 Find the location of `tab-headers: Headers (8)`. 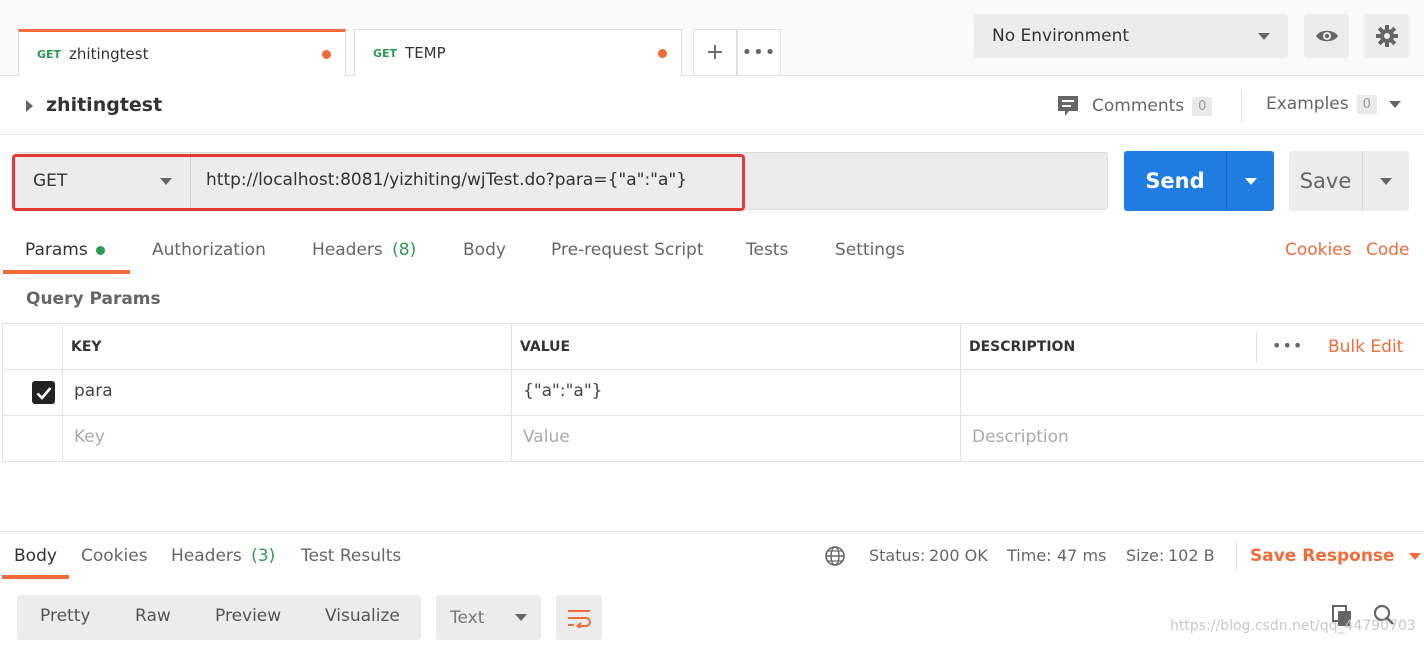

tab-headers: Headers (8) is located at coordinates (364, 250).